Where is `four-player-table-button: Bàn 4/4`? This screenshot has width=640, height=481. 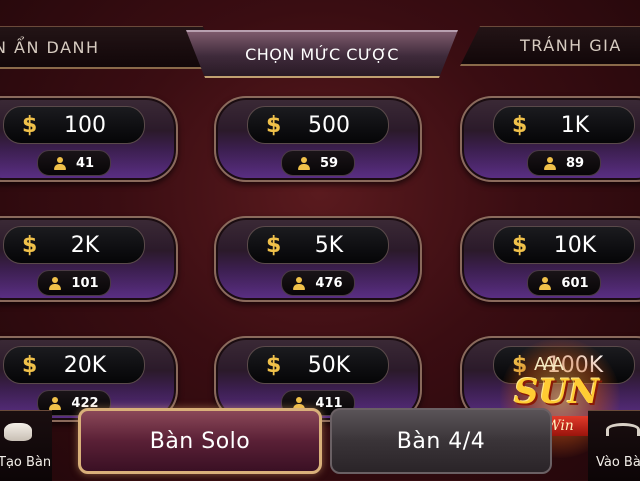 four-player-table-button: Bàn 4/4 is located at coordinates (441, 441).